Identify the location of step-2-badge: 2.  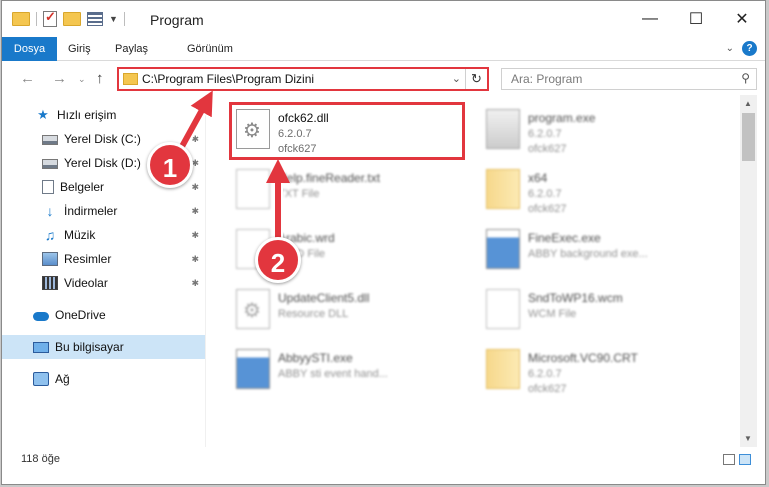
(278, 260).